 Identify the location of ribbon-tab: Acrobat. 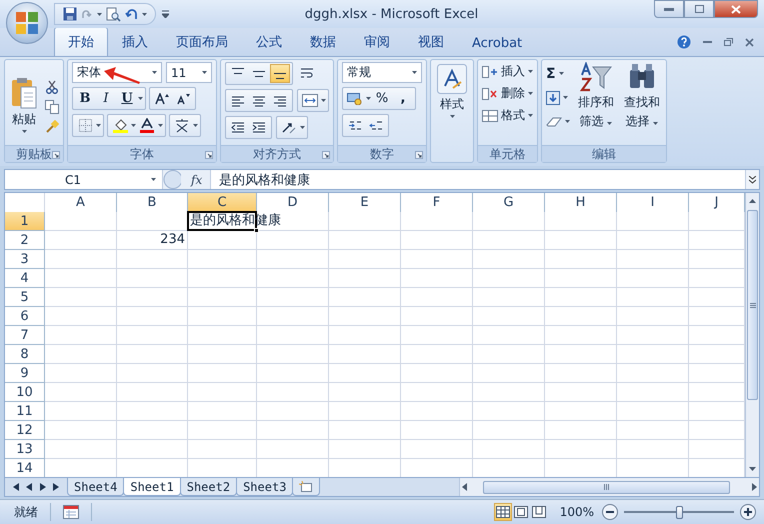
(497, 43).